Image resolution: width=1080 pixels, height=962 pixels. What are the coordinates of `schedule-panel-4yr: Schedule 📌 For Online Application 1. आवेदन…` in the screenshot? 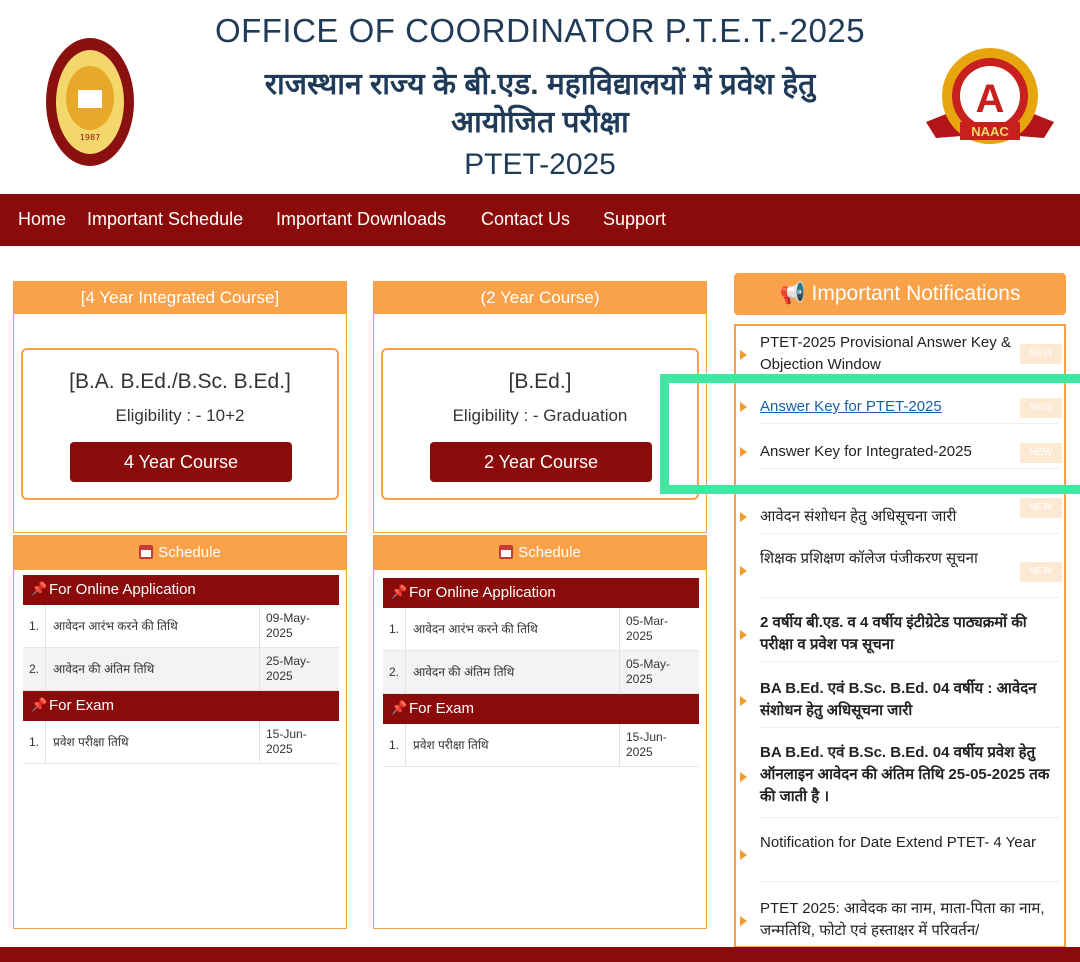 It's located at (180, 732).